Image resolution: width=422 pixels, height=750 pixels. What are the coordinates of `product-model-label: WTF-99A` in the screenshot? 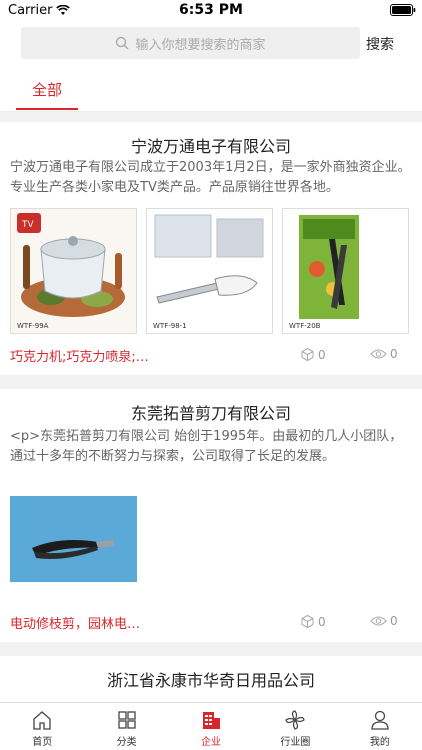 It's located at (33, 326).